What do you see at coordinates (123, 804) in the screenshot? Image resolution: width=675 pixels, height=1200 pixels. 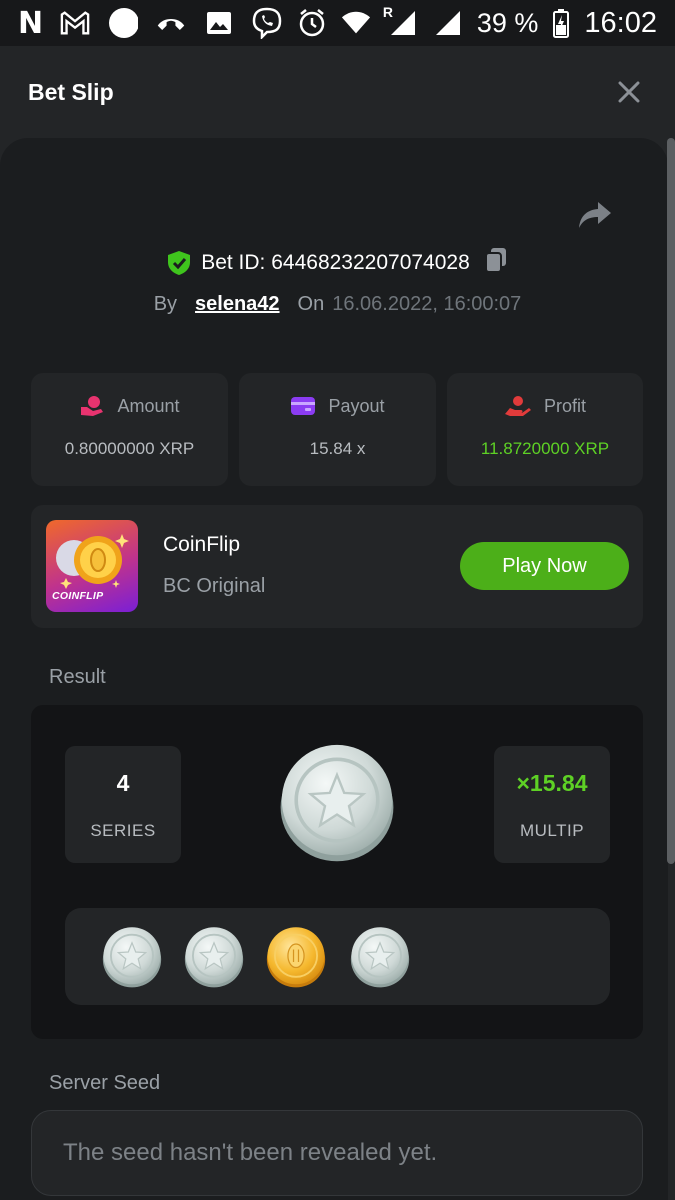 I see `series-card: 4 SERIES` at bounding box center [123, 804].